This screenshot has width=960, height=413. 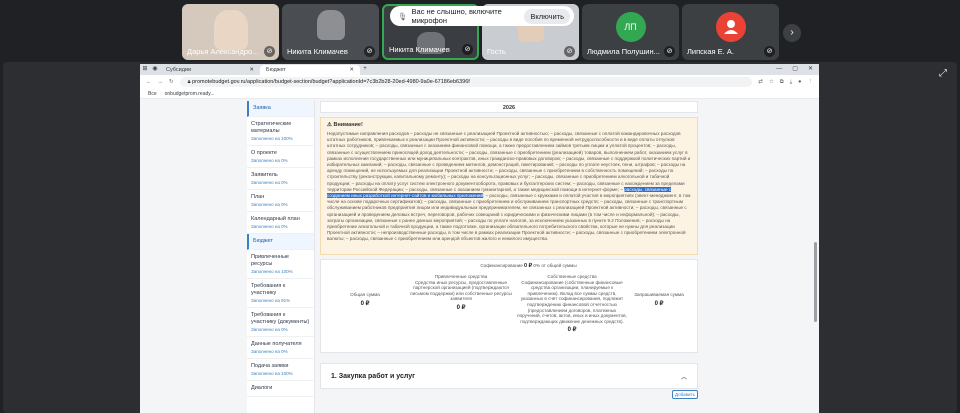 What do you see at coordinates (791, 82) in the screenshot?
I see `download-icon: ⤓` at bounding box center [791, 82].